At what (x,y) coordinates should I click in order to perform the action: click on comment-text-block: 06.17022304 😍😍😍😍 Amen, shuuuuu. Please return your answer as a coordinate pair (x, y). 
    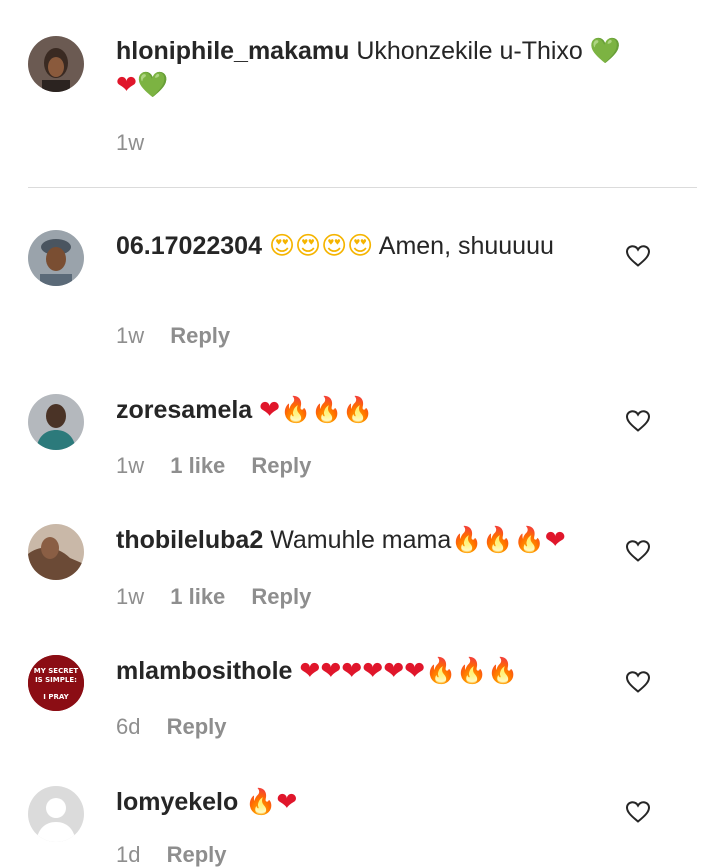
    Looking at the image, I should click on (361, 246).